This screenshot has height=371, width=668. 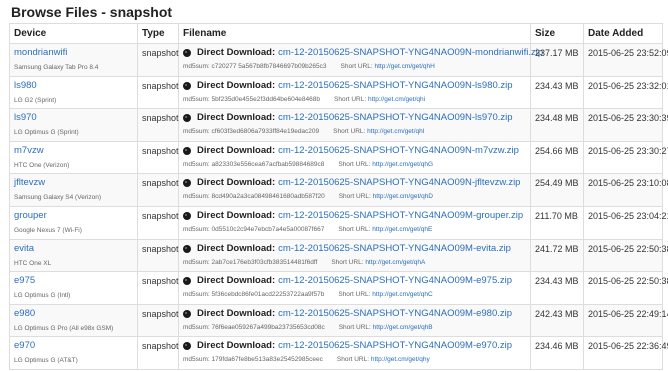 I want to click on md5-value: 5f36cebdc86fe01acd22253722aa9f57b, so click(x=268, y=295).